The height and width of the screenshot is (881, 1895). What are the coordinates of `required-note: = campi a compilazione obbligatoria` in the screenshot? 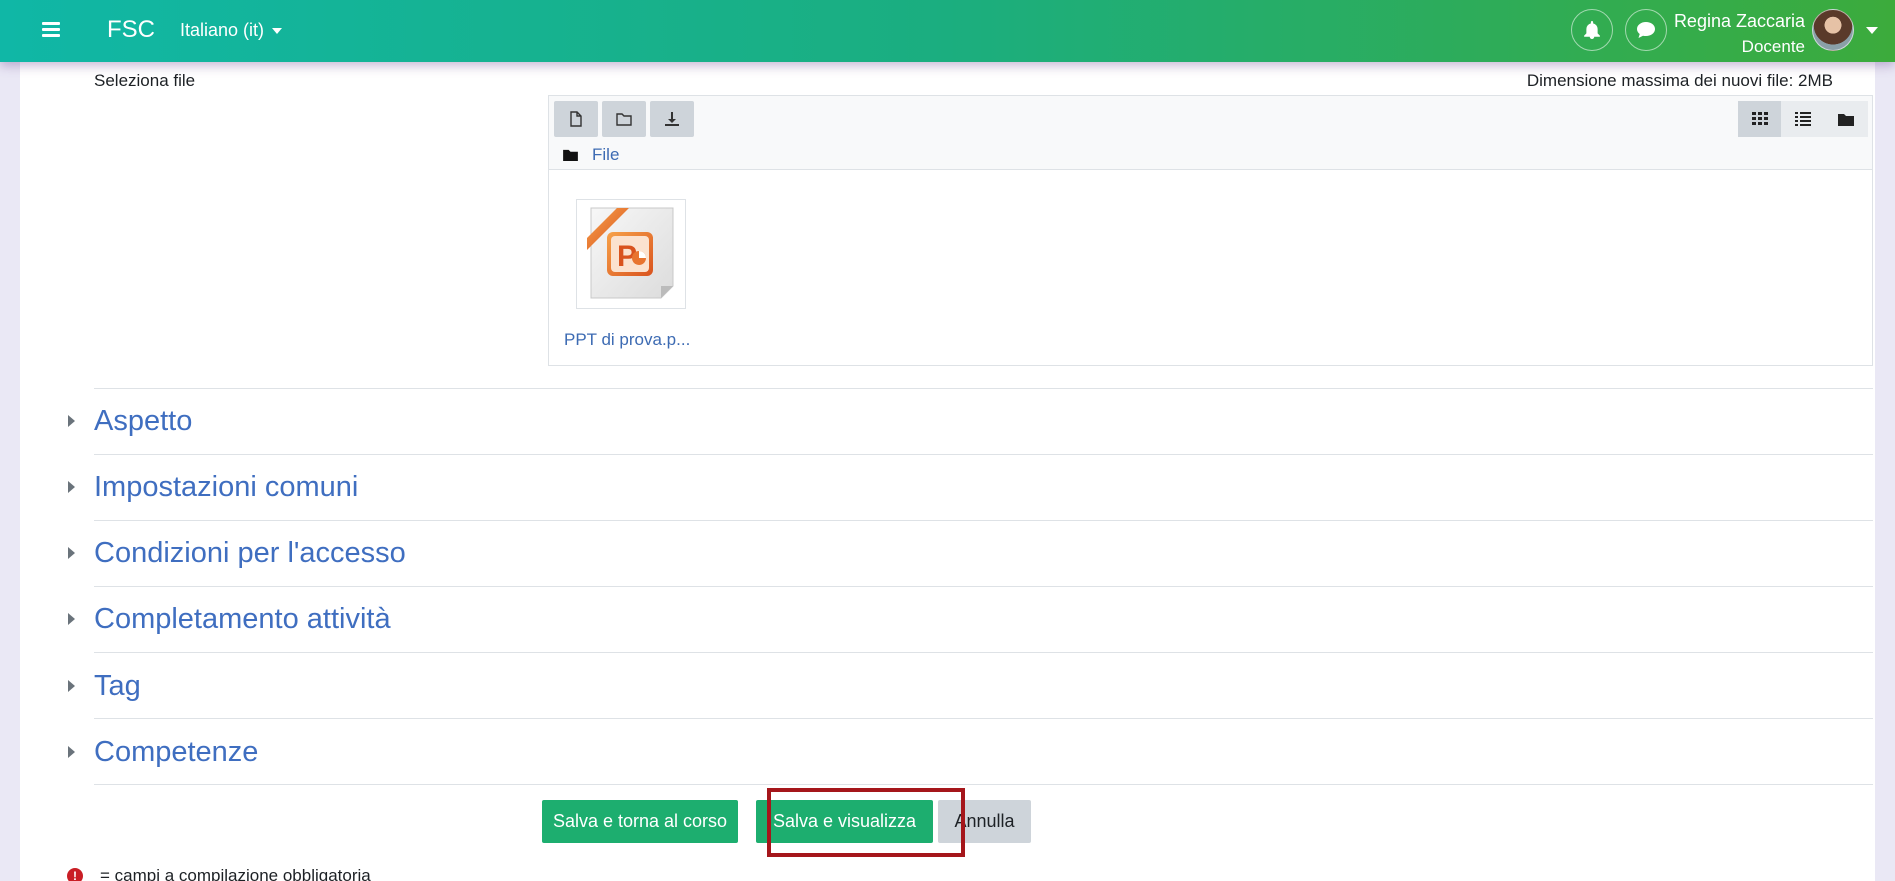 It's located at (235, 873).